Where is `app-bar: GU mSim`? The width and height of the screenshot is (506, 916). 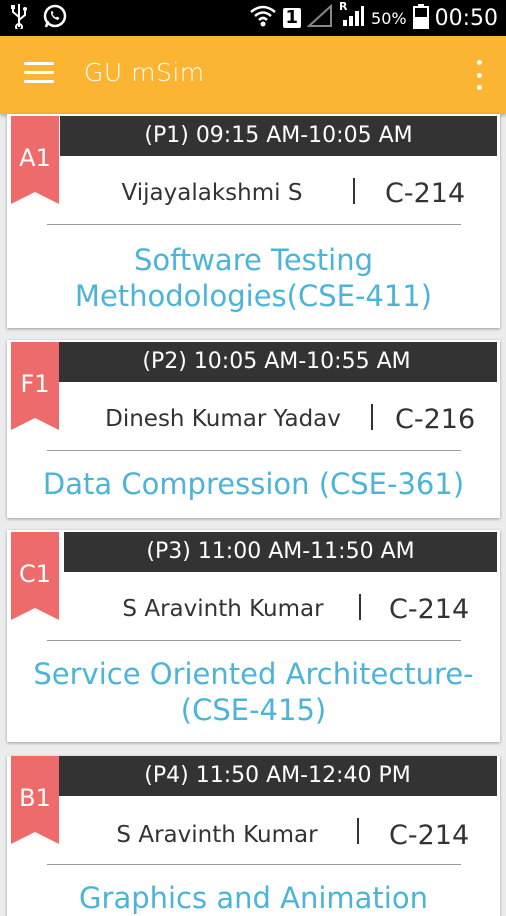 app-bar: GU mSim is located at coordinates (253, 75).